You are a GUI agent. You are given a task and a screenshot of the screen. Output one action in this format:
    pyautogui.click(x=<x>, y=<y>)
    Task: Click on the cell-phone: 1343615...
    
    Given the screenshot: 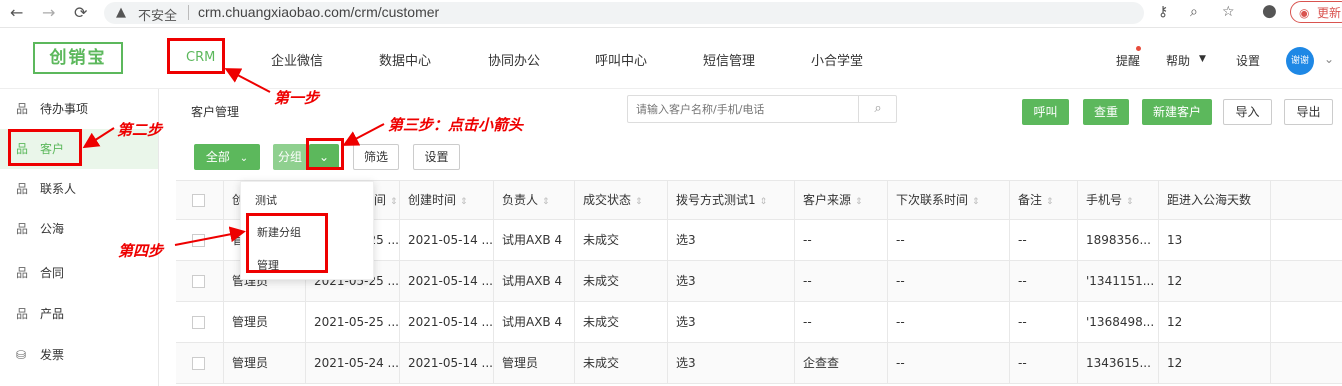 What is the action you would take?
    pyautogui.click(x=1118, y=363)
    